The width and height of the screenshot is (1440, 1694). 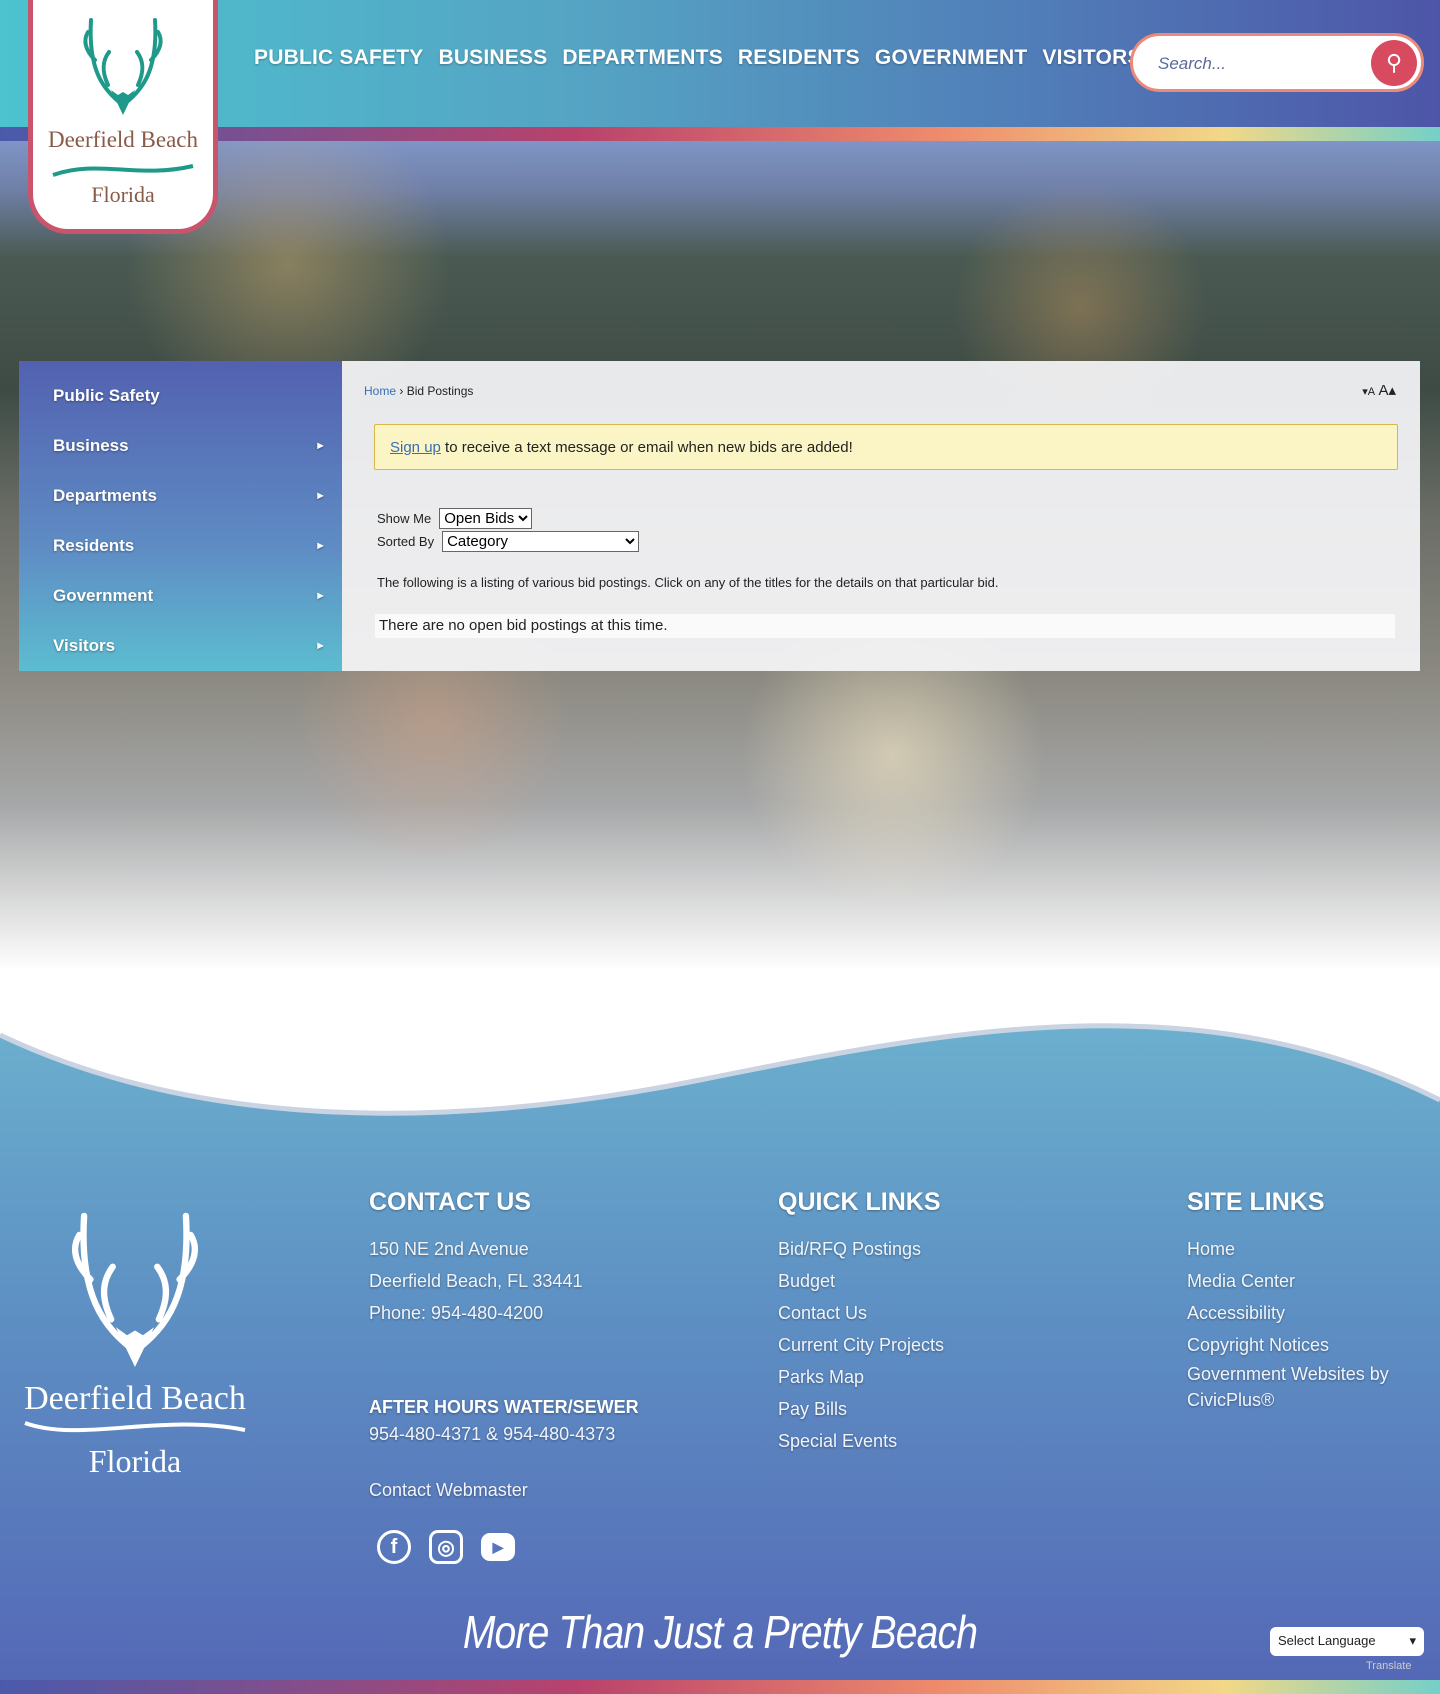 I want to click on instagram-icon: ◎, so click(x=446, y=1547).